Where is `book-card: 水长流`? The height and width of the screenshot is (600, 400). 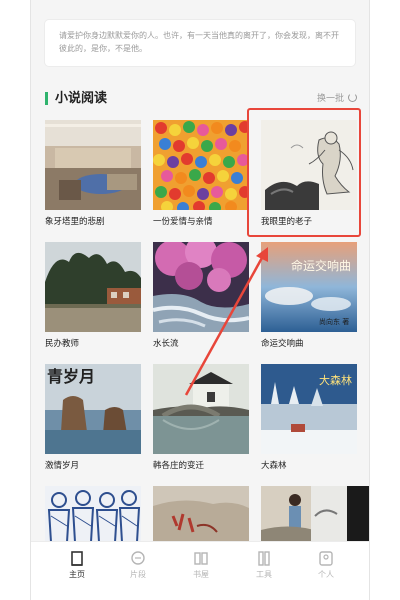
book-card: 水长流 is located at coordinates (201, 296).